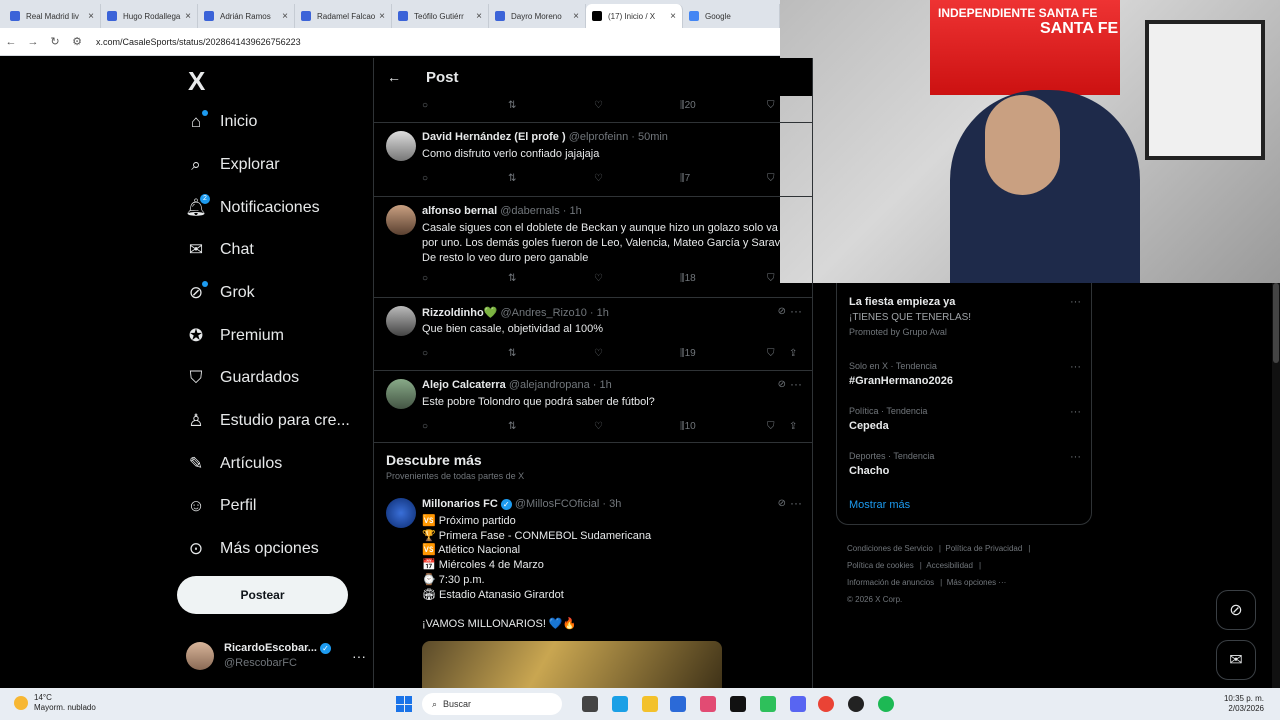 This screenshot has height=720, width=1280. I want to click on forward-arrow-icon: →, so click(33, 42).